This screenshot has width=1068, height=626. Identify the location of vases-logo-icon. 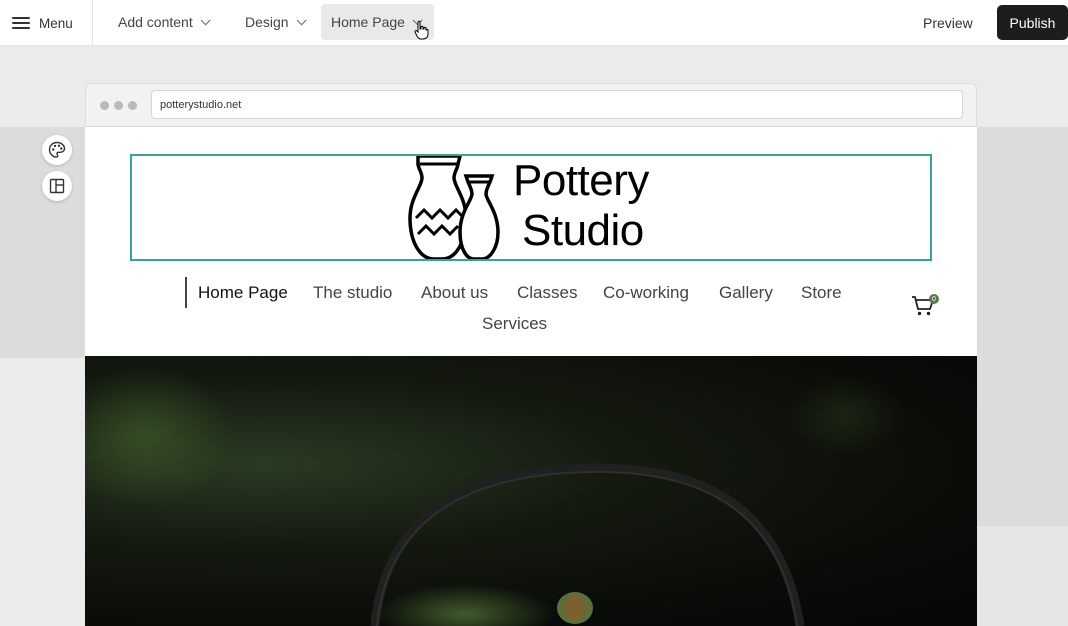
(454, 207).